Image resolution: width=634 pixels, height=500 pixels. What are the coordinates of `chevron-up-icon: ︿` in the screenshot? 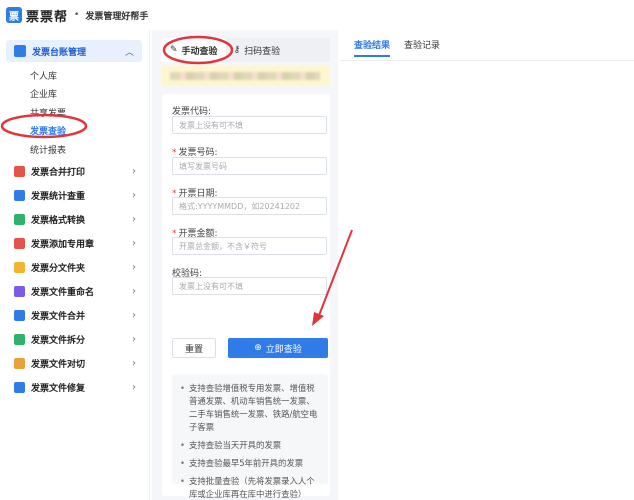 It's located at (129, 53).